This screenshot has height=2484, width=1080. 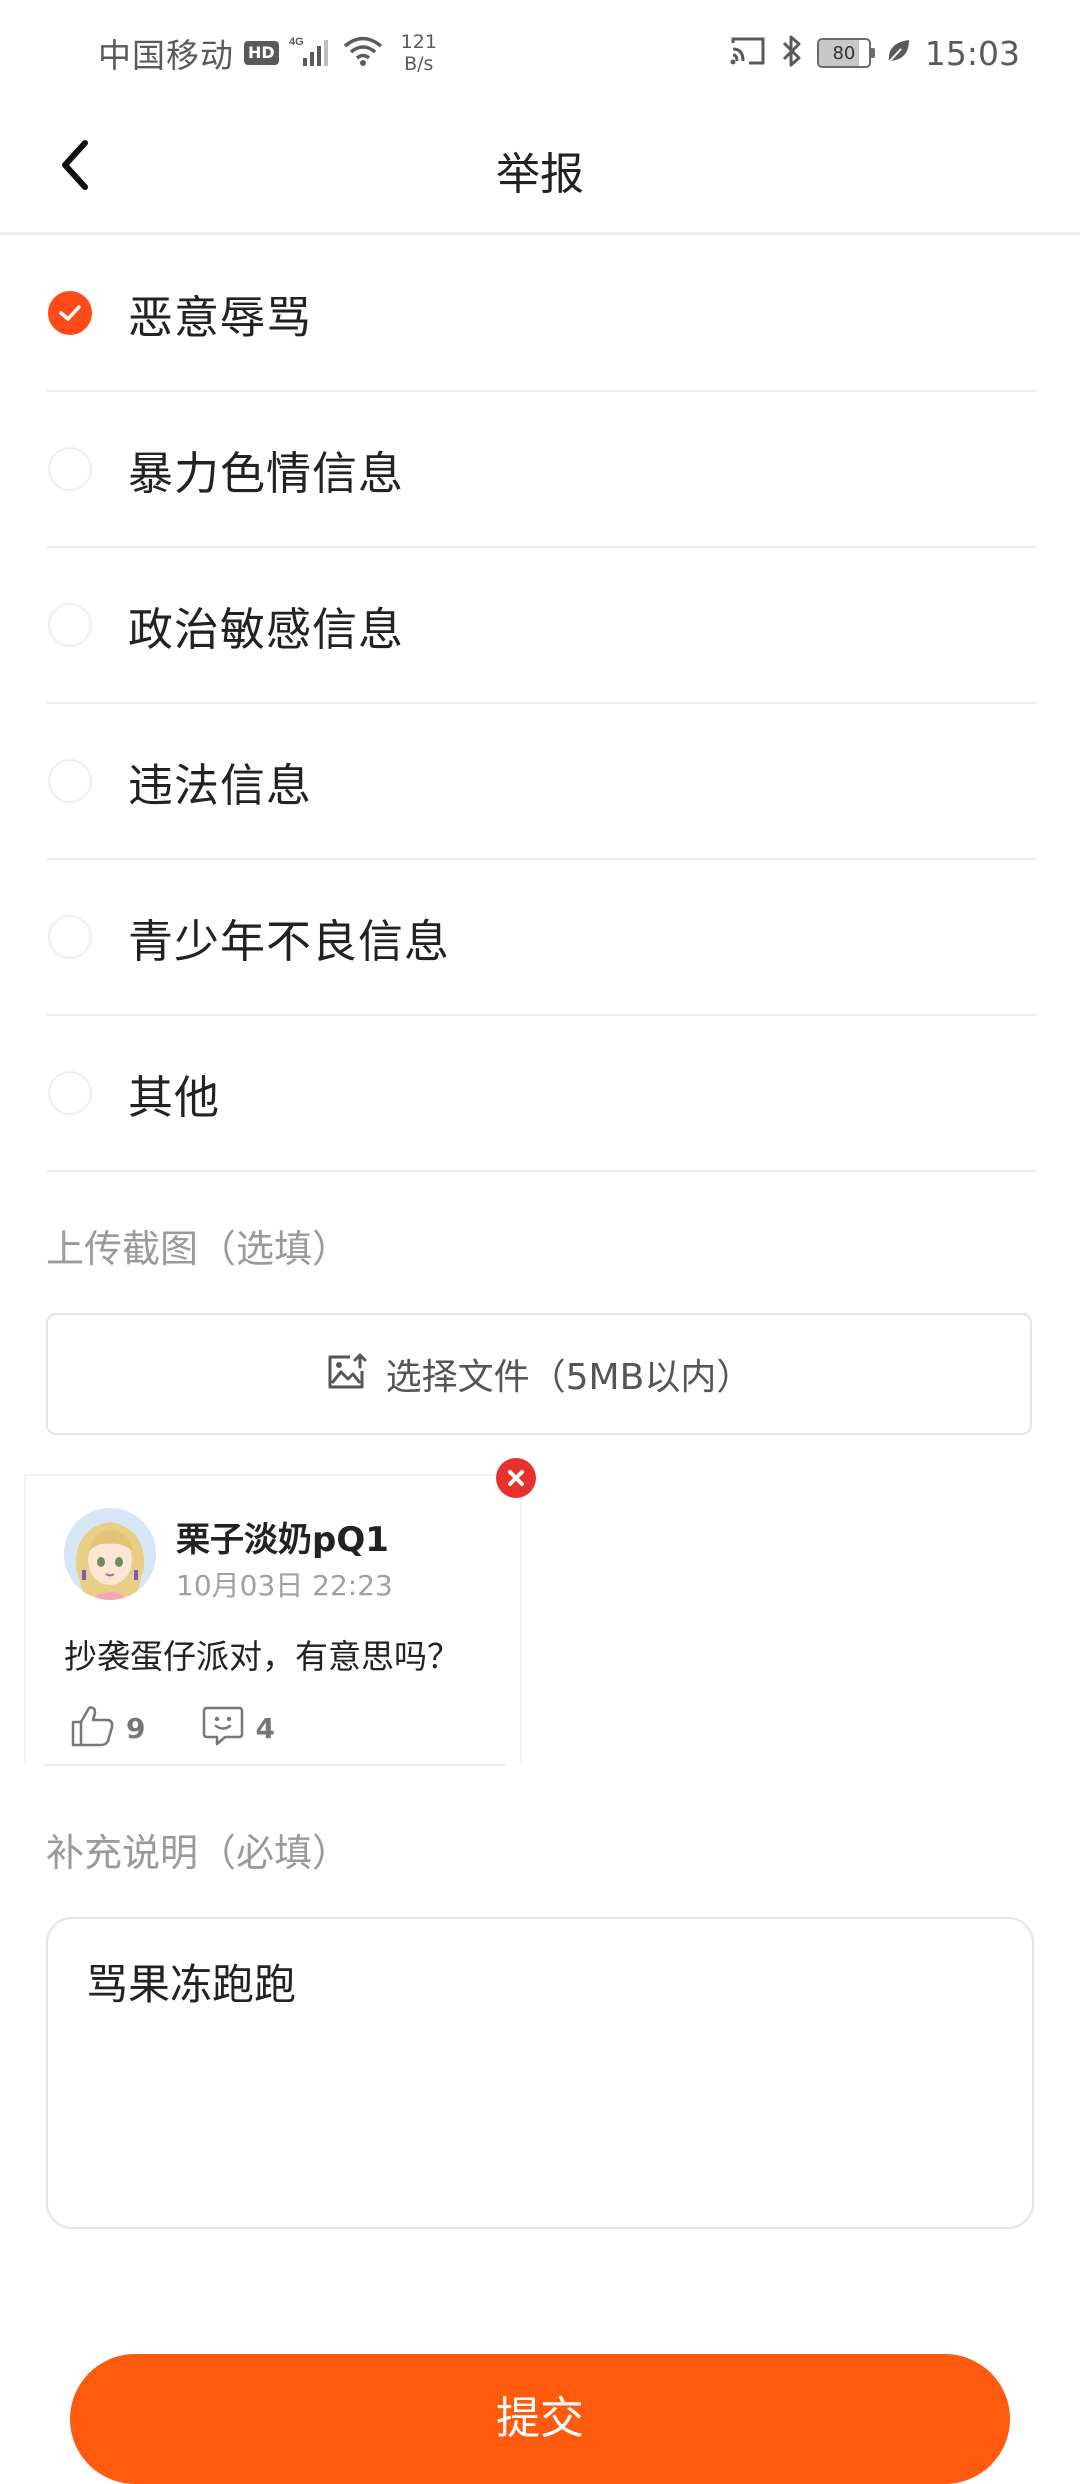 What do you see at coordinates (541, 782) in the screenshot?
I see `reason-option: 违法信息` at bounding box center [541, 782].